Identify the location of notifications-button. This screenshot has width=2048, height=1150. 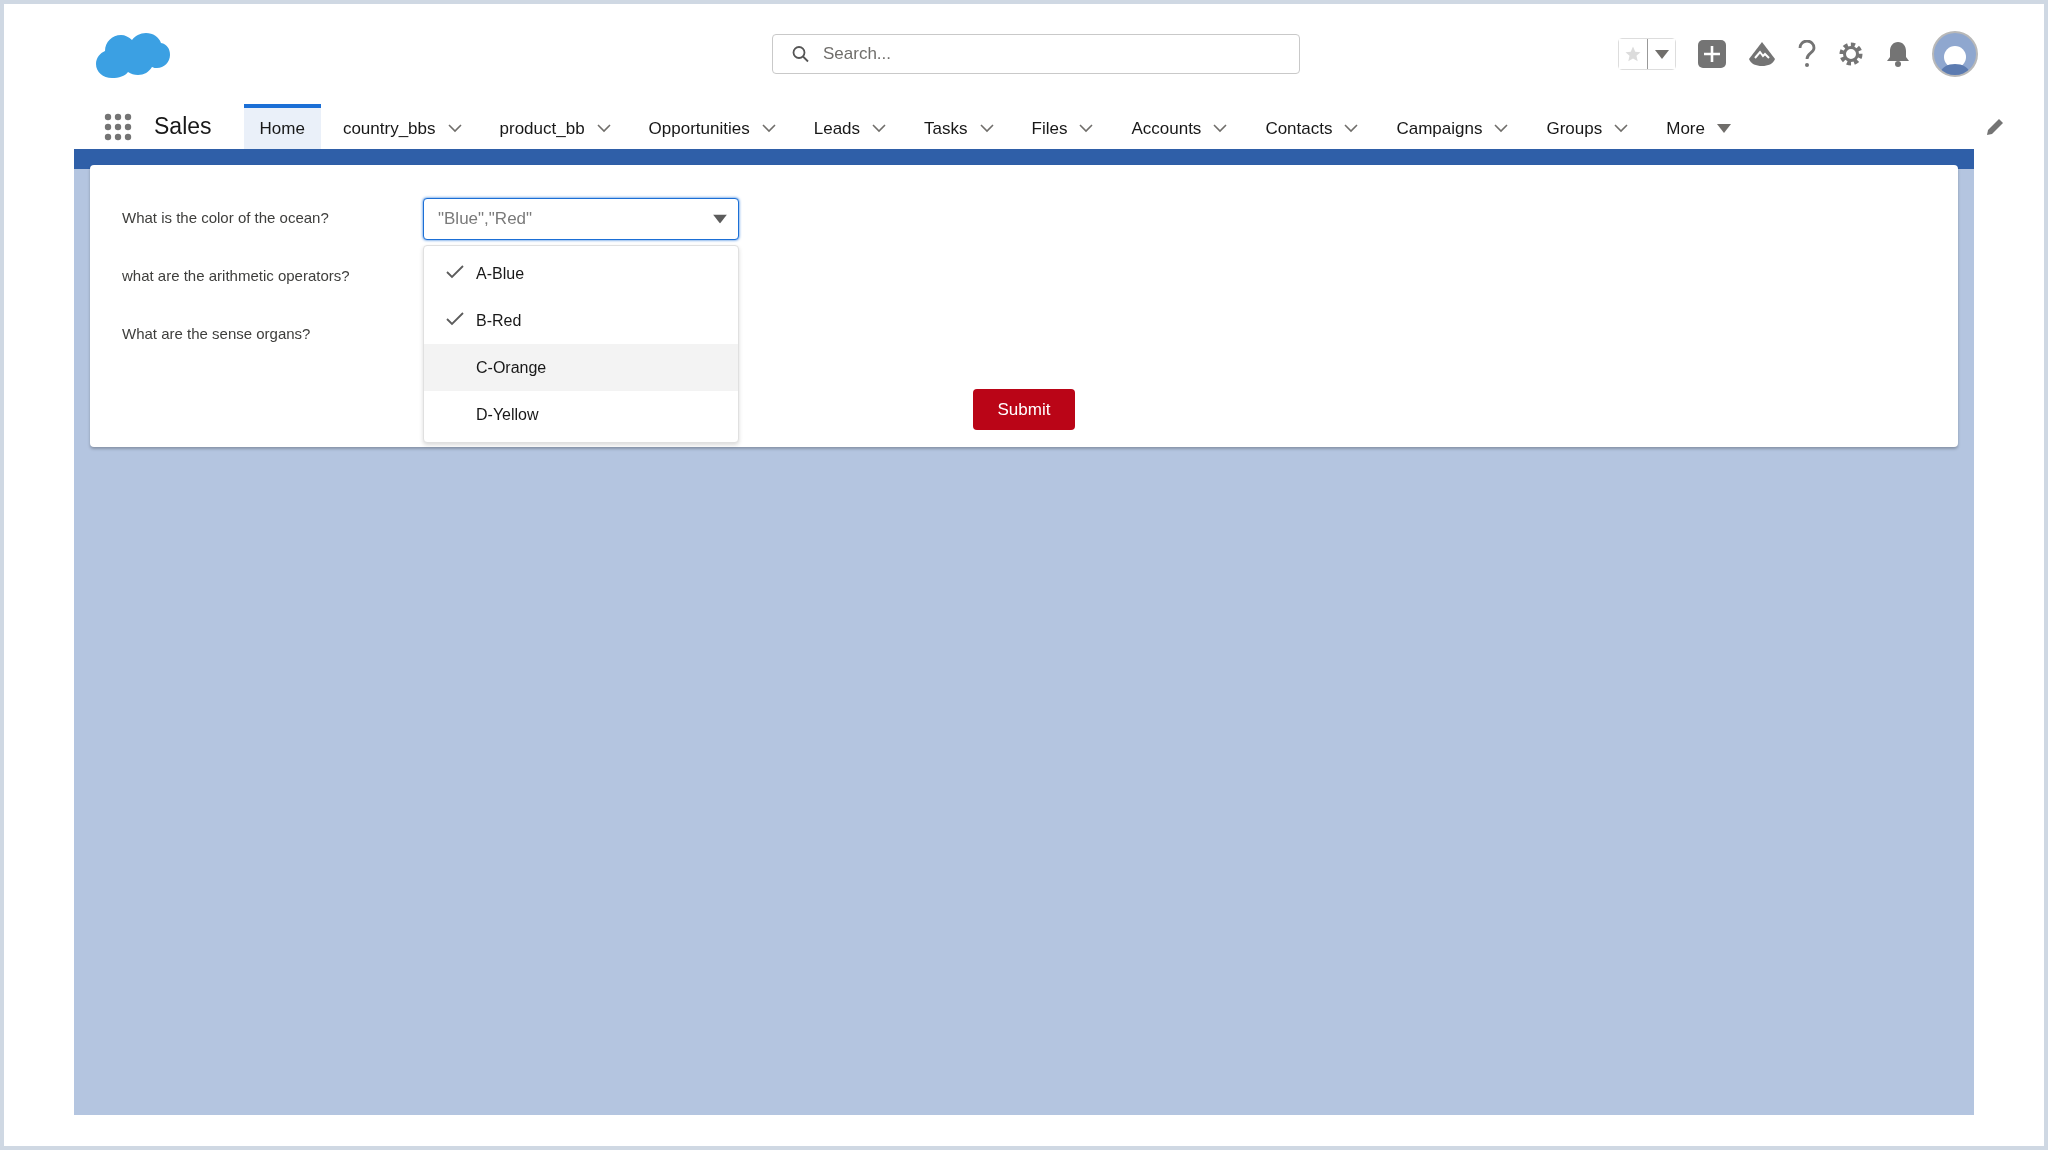
(1898, 54).